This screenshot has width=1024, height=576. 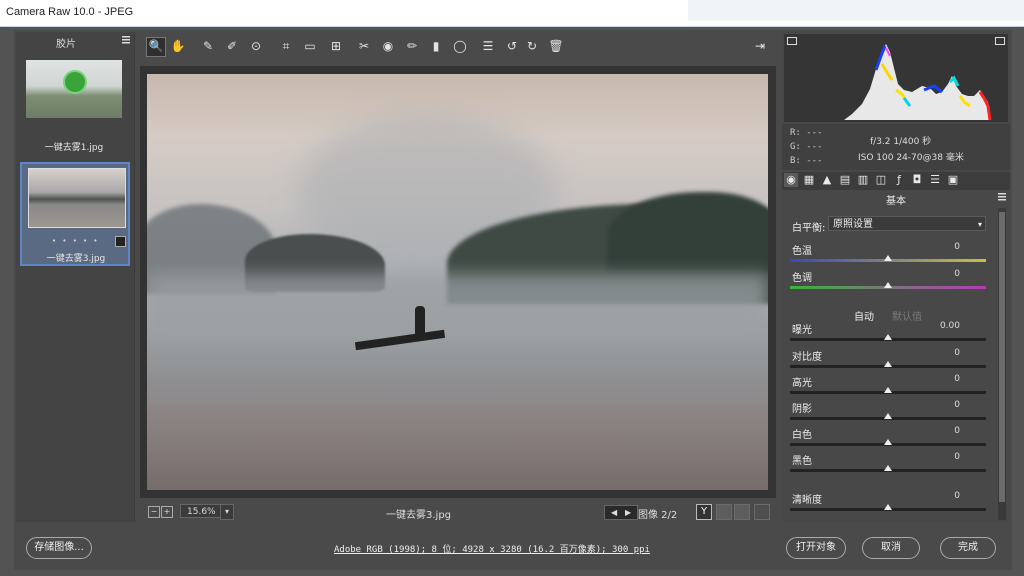 What do you see at coordinates (76, 259) in the screenshot?
I see `thumbnail-label: 一键去雾3.jpg` at bounding box center [76, 259].